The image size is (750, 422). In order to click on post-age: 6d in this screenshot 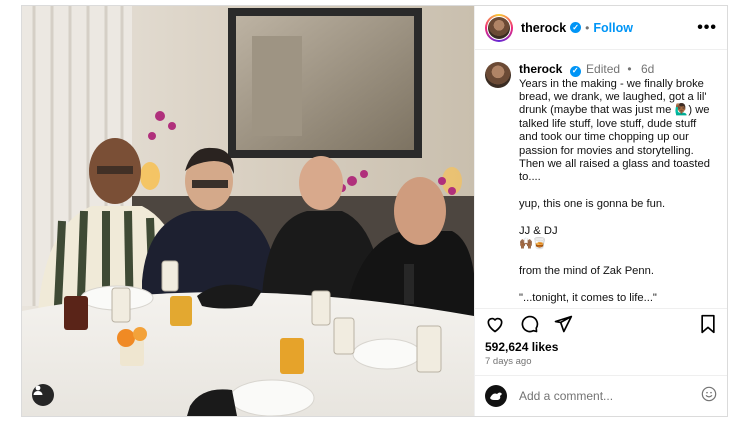, I will do `click(647, 69)`.